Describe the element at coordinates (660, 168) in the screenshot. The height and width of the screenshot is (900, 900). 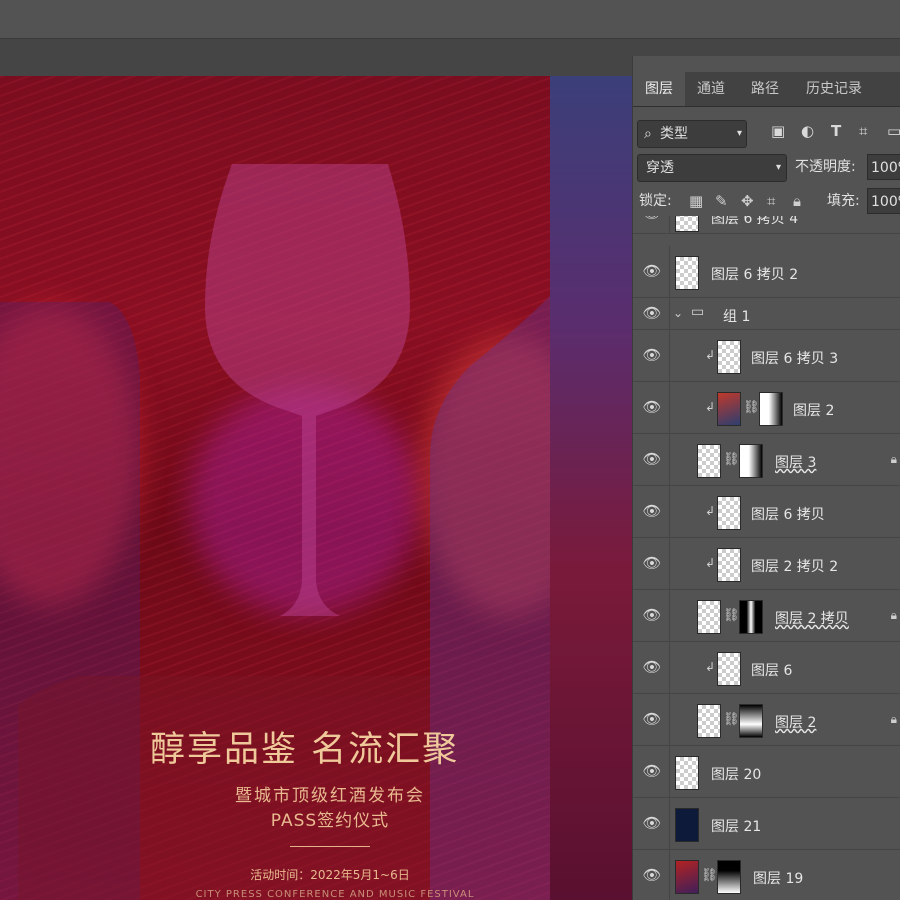
I see `blend-mode-label: 穿透` at that location.